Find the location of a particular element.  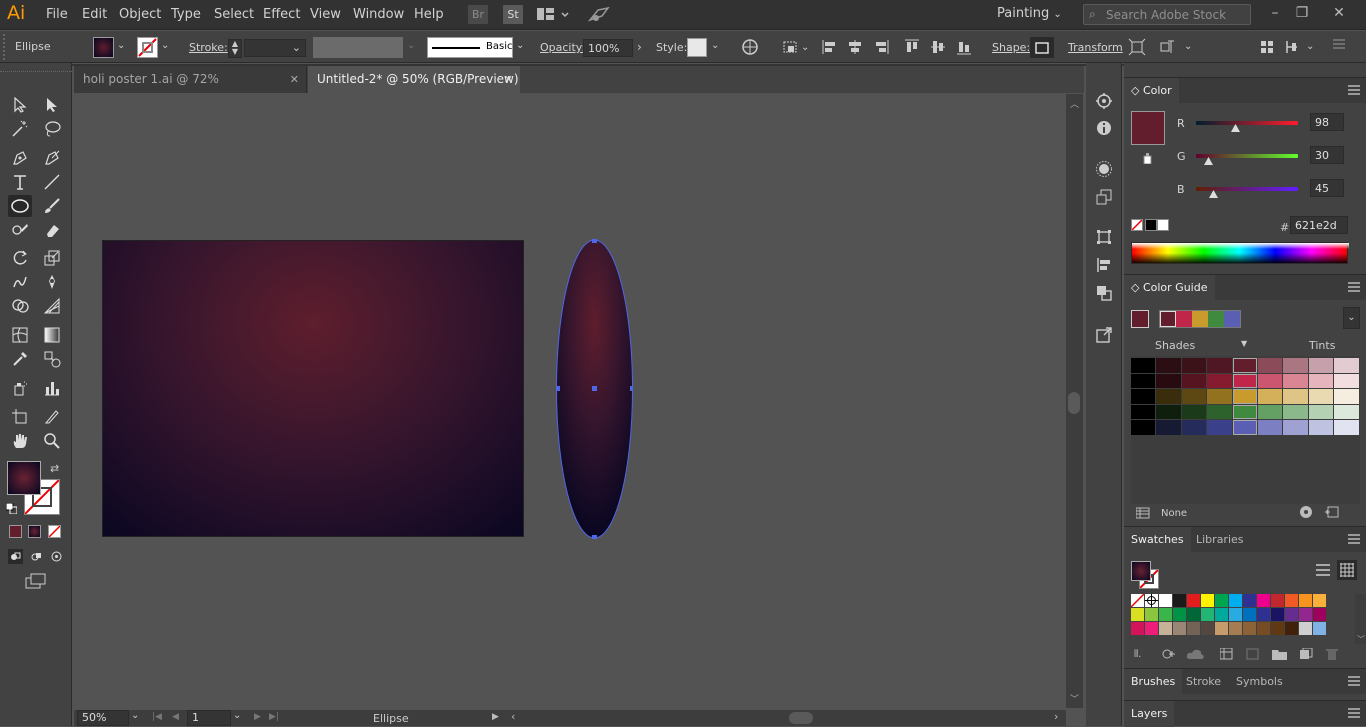

arrange-icon is located at coordinates (1268, 48).